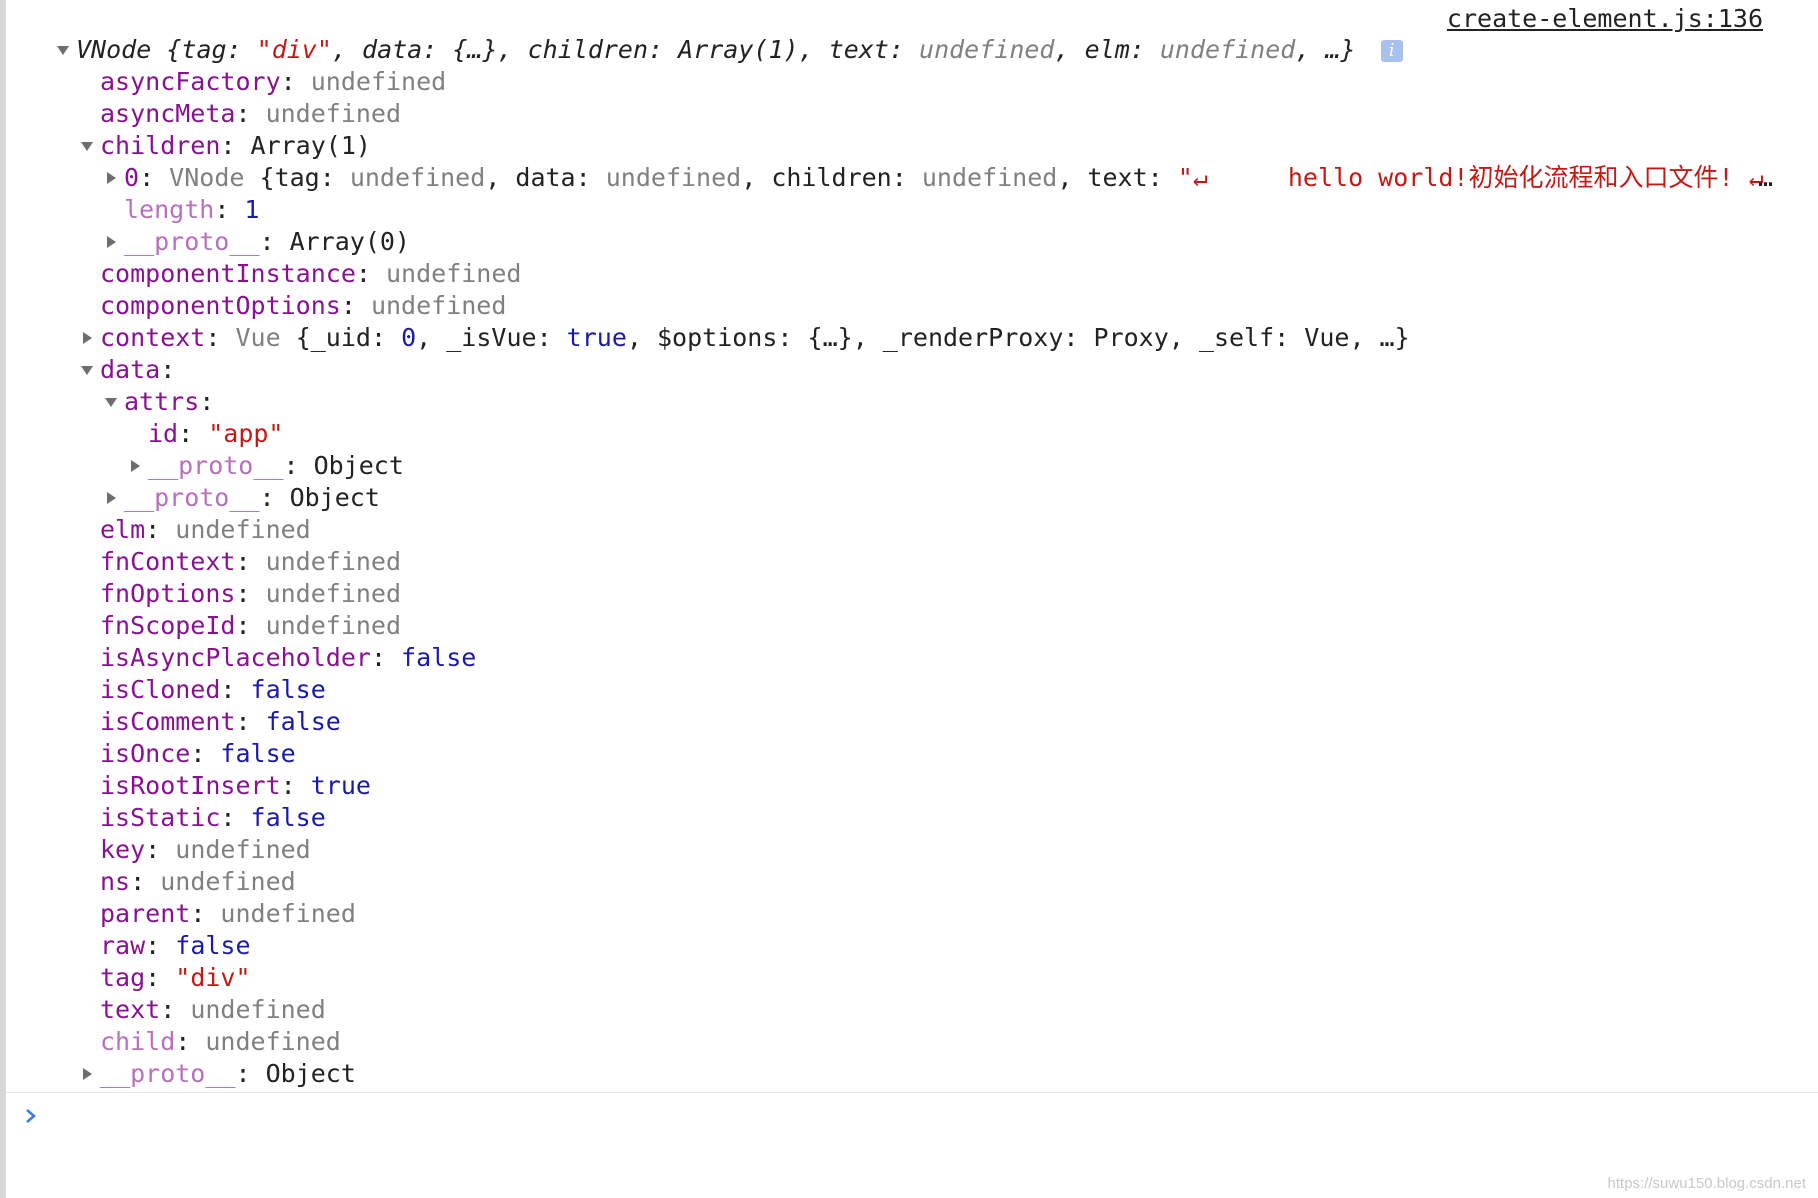 The width and height of the screenshot is (1818, 1198). What do you see at coordinates (220, 721) in the screenshot?
I see `prop-isComment: isComment: false` at bounding box center [220, 721].